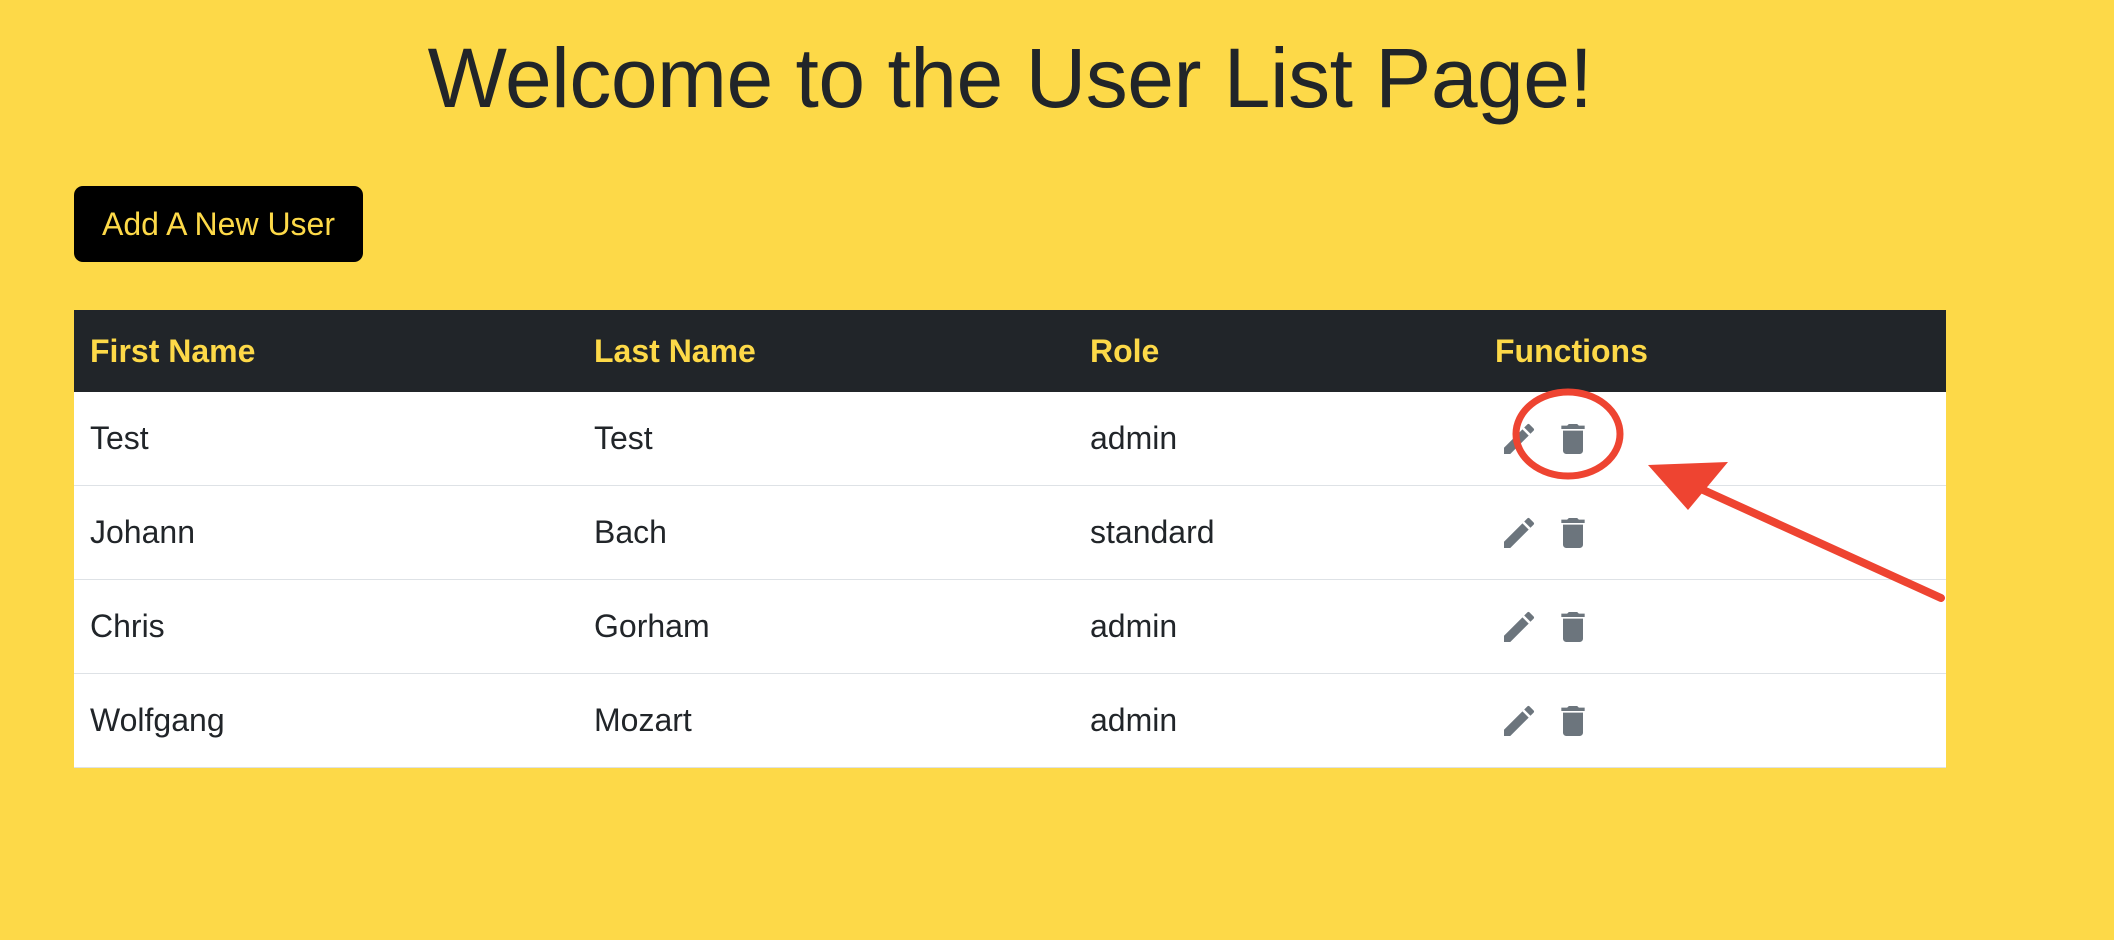 This screenshot has width=2114, height=940. What do you see at coordinates (218, 224) in the screenshot?
I see `add-new-user-button: Add A New User` at bounding box center [218, 224].